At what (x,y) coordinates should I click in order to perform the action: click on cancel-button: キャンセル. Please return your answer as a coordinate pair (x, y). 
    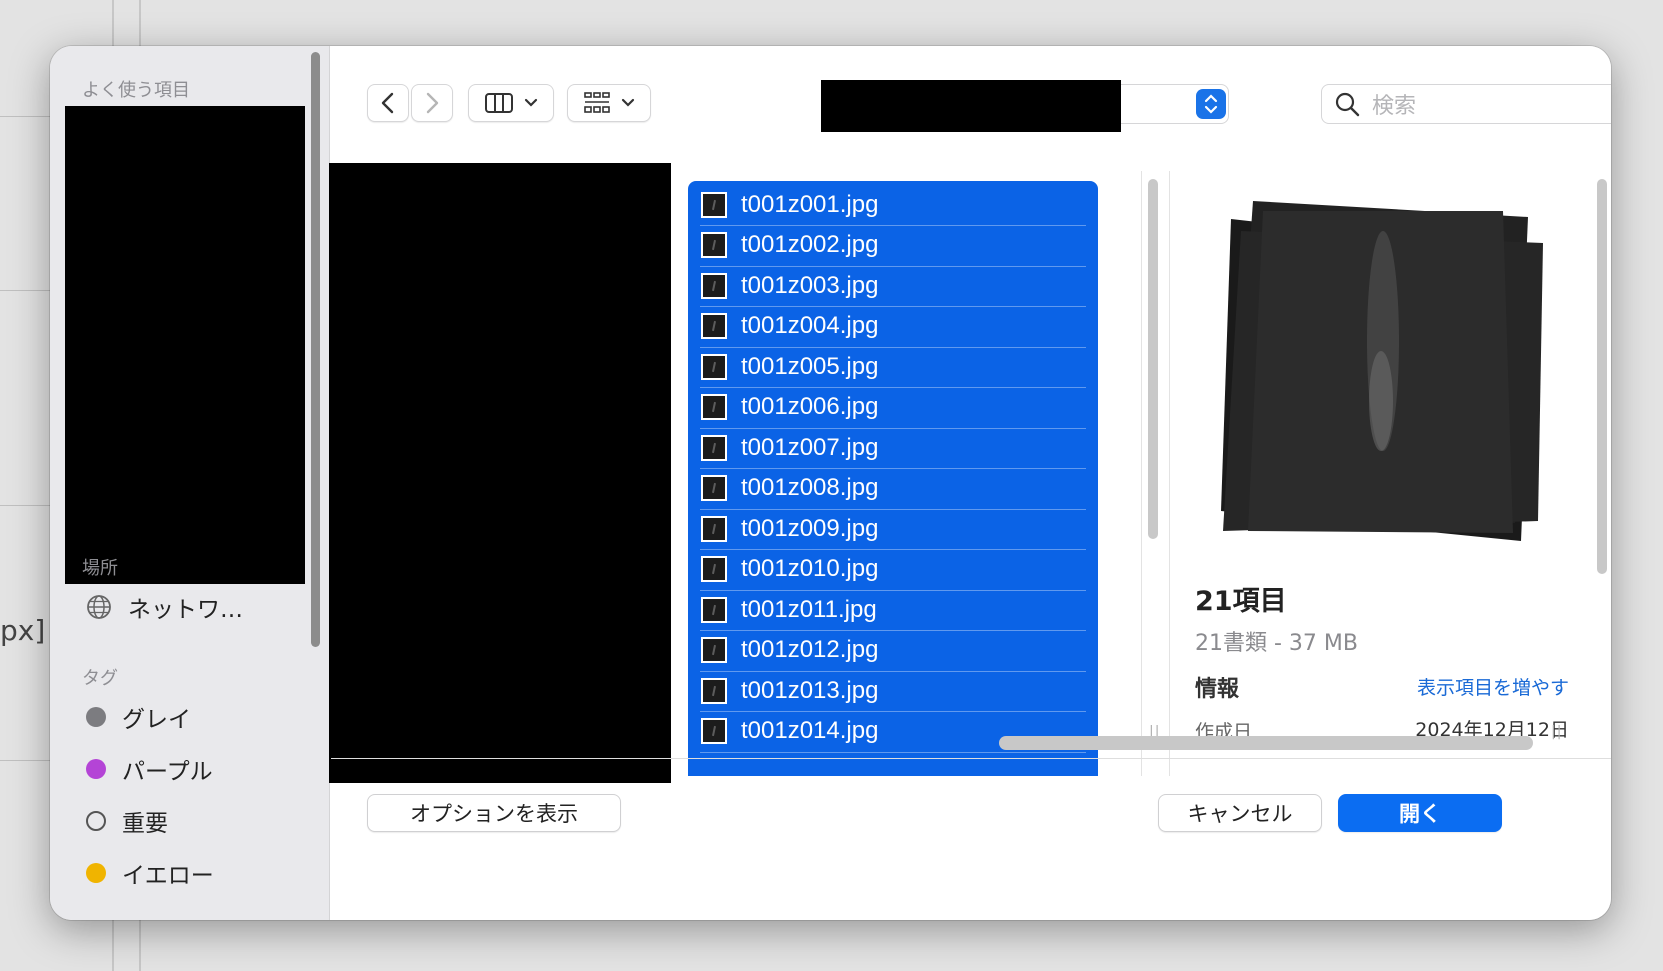
    Looking at the image, I should click on (1240, 813).